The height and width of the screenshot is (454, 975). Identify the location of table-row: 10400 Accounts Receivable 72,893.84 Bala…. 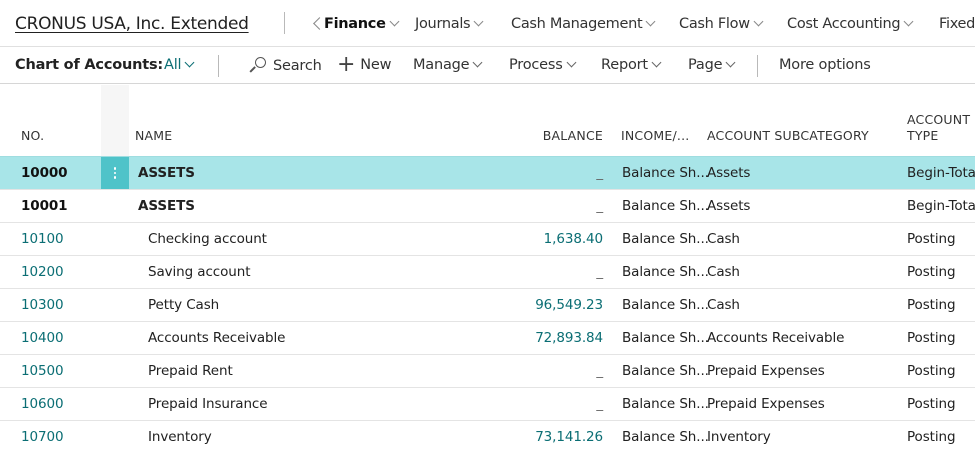
(487, 337).